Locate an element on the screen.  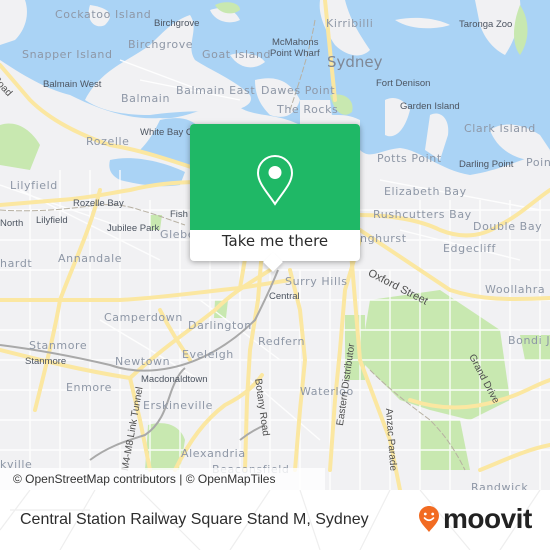
place-label-darling-point: Darling Point is located at coordinates (486, 164).